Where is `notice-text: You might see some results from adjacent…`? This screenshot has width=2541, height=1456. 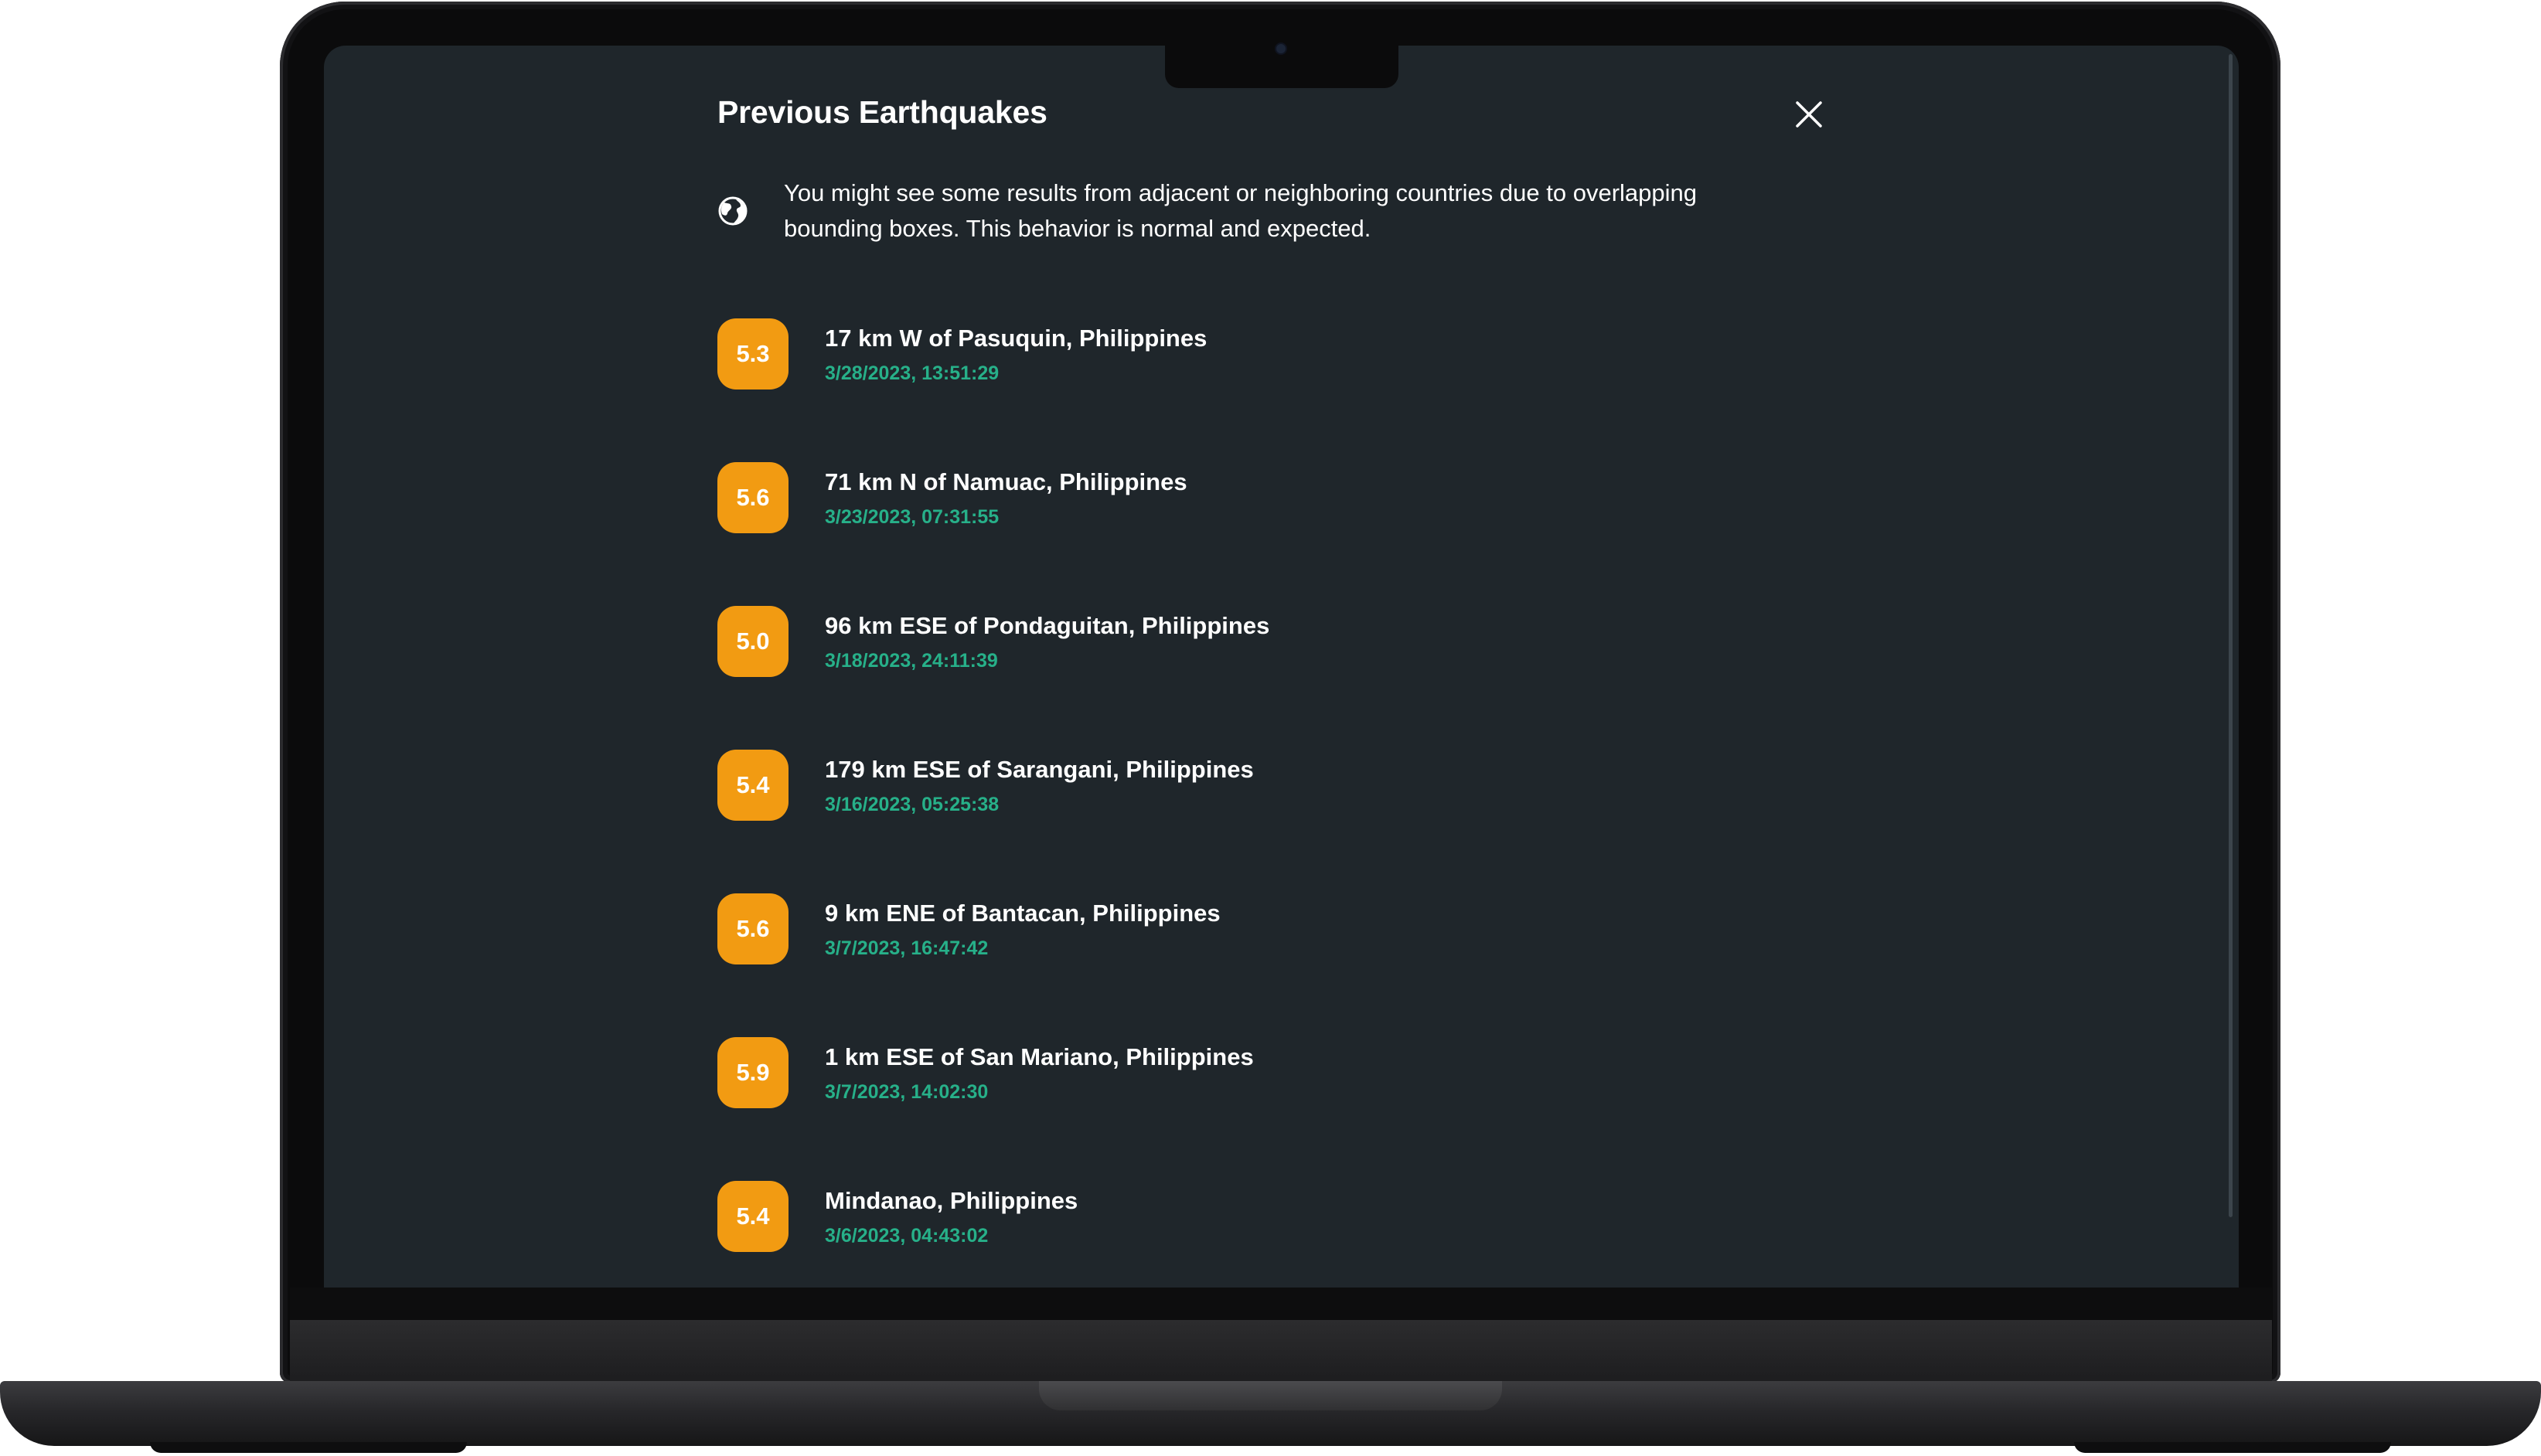 notice-text: You might see some results from adjacent… is located at coordinates (1240, 211).